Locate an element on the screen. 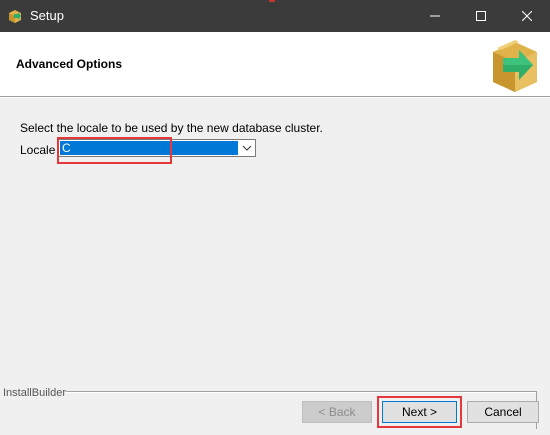 This screenshot has height=435, width=550. chevron-down-icon is located at coordinates (247, 148).